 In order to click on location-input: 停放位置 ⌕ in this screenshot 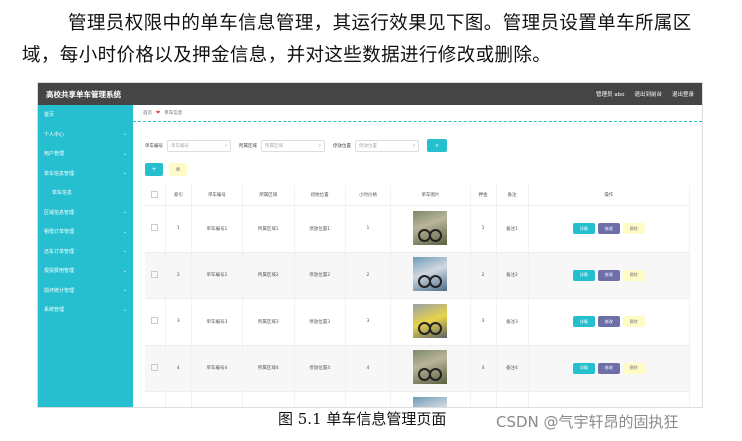, I will do `click(387, 145)`.